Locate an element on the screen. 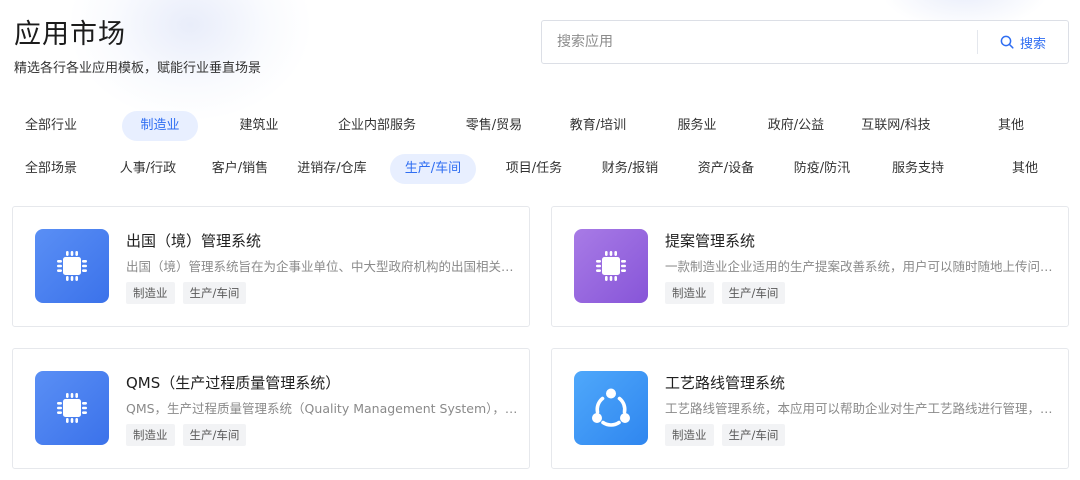 This screenshot has height=480, width=1080. filter-industry-education-training: 教育/培训 is located at coordinates (598, 126).